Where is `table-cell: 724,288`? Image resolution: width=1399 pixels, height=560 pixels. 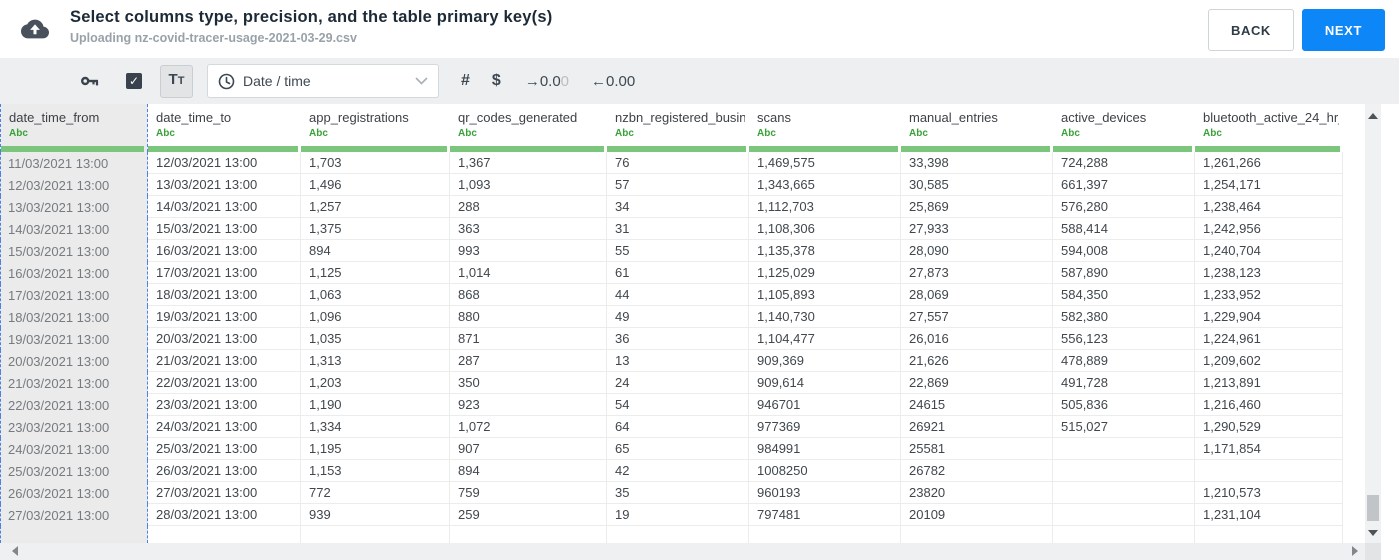
table-cell: 724,288 is located at coordinates (1124, 163).